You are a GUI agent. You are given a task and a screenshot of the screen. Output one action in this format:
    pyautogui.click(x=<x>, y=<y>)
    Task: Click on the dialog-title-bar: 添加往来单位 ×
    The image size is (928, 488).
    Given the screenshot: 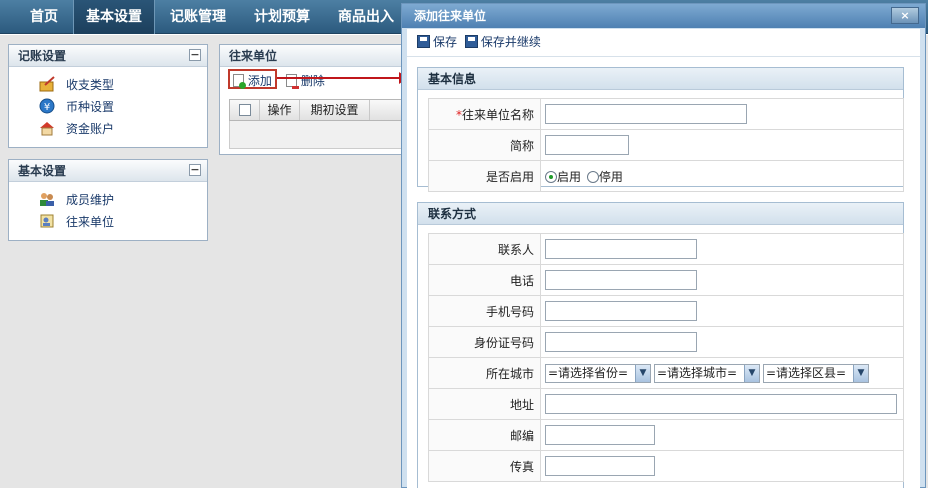 What is the action you would take?
    pyautogui.click(x=663, y=16)
    